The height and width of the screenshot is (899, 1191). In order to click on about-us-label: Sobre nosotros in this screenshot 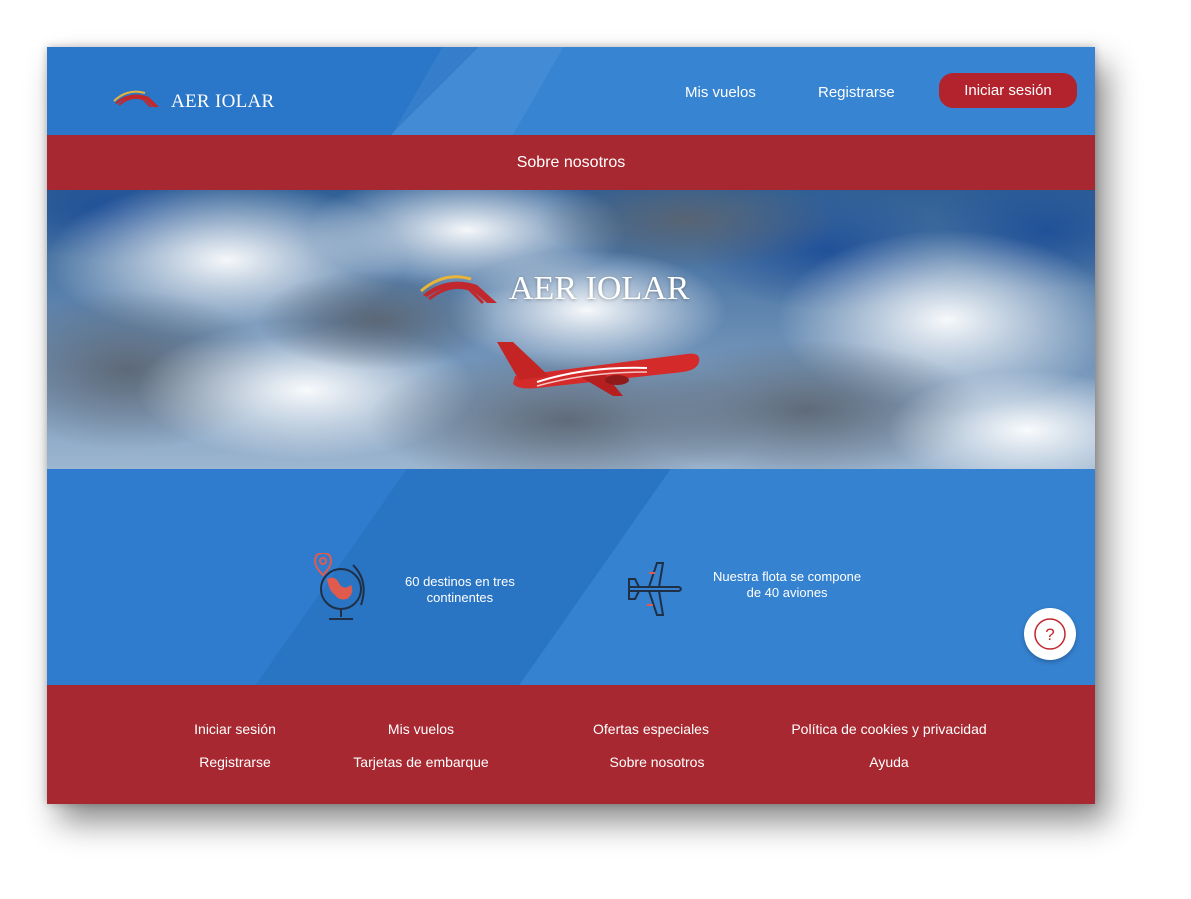, I will do `click(571, 162)`.